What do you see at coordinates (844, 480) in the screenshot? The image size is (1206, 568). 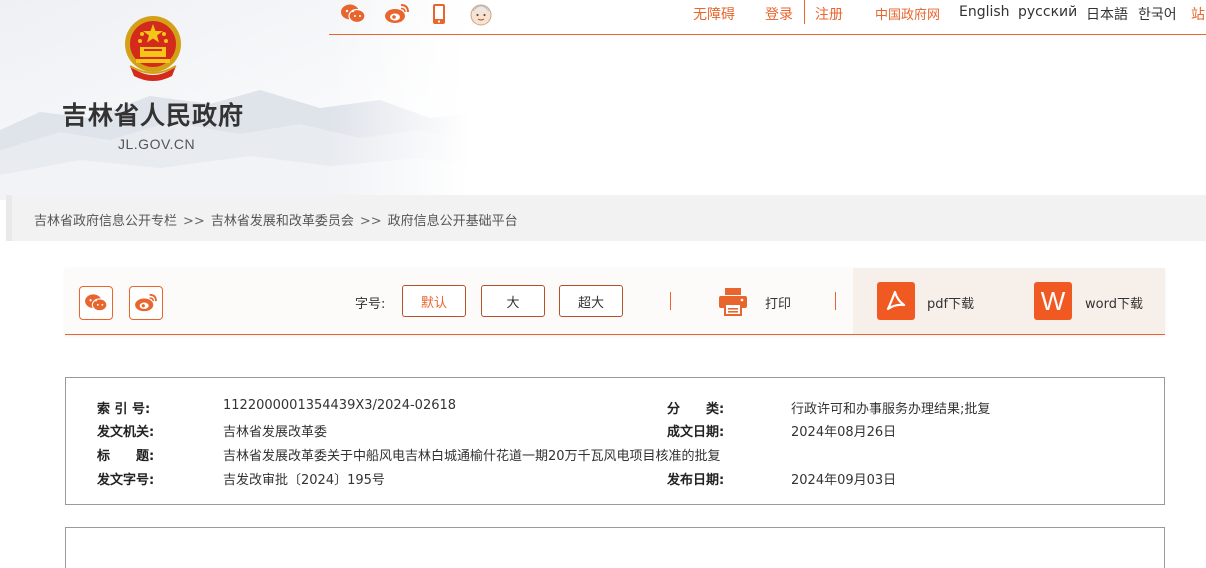 I see `publish-date-value: 2024年09月03日` at bounding box center [844, 480].